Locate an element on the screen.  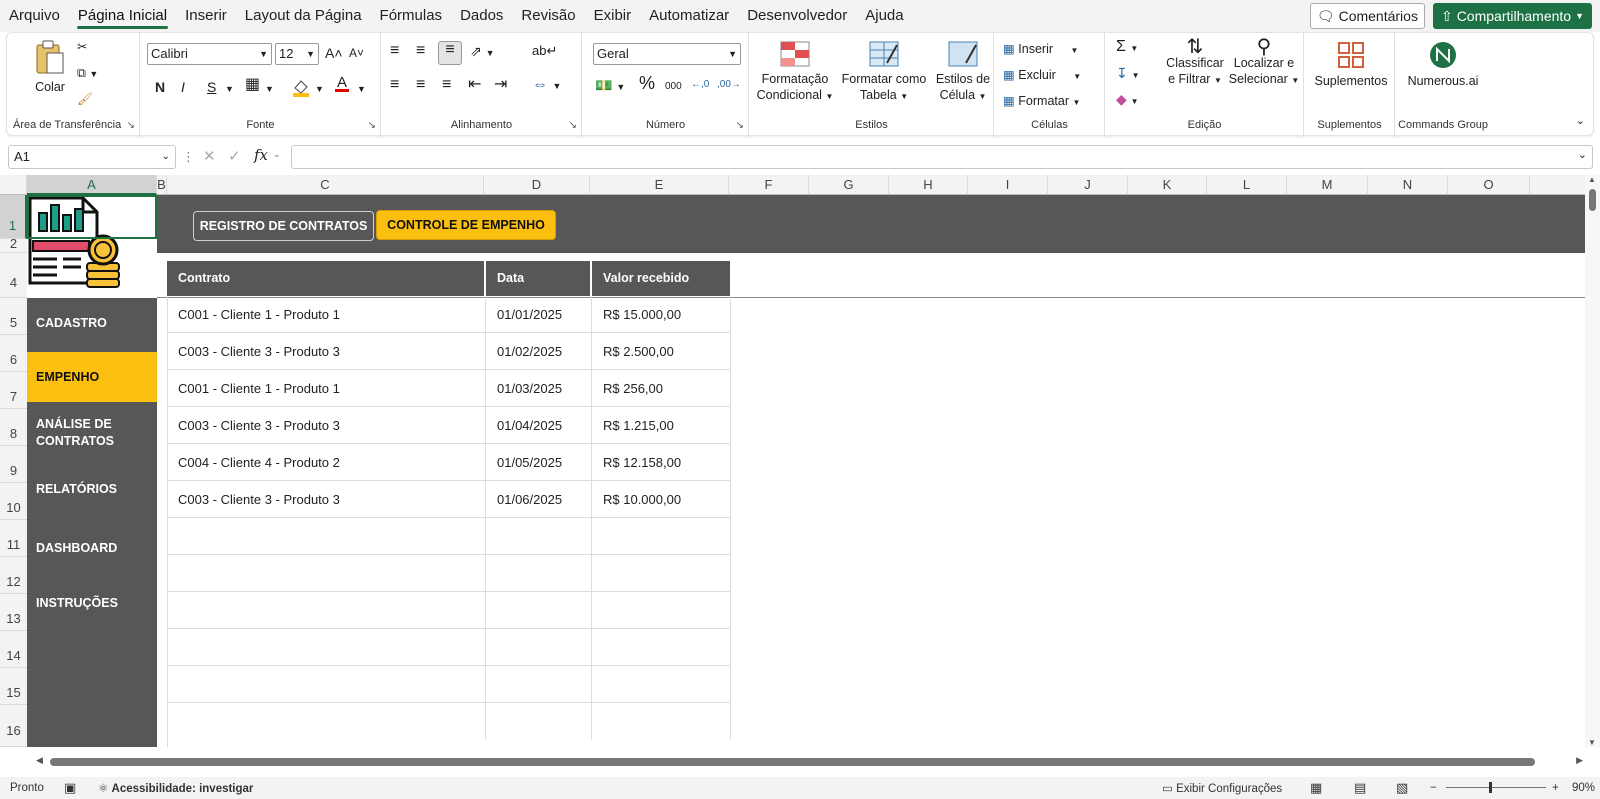
zoom-slider is located at coordinates (1496, 787).